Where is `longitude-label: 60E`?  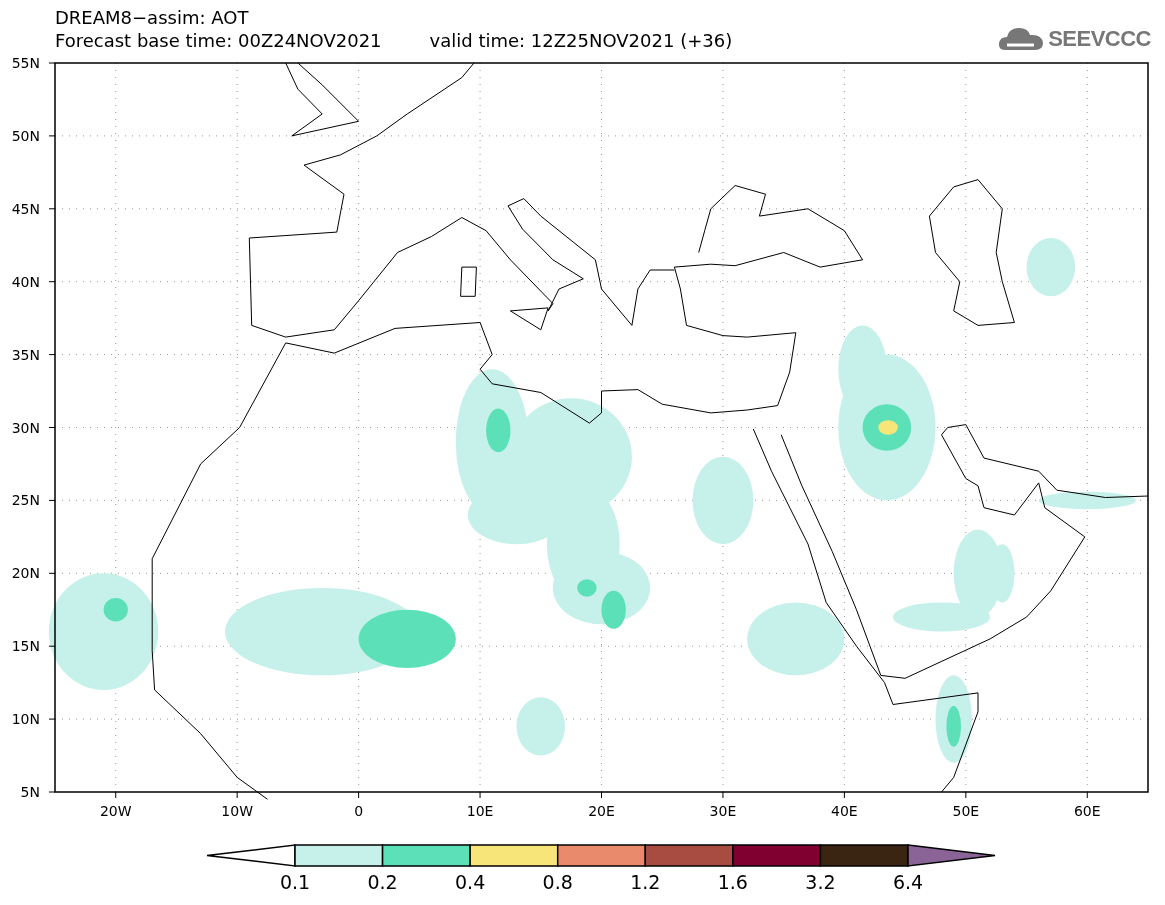
longitude-label: 60E is located at coordinates (1087, 811).